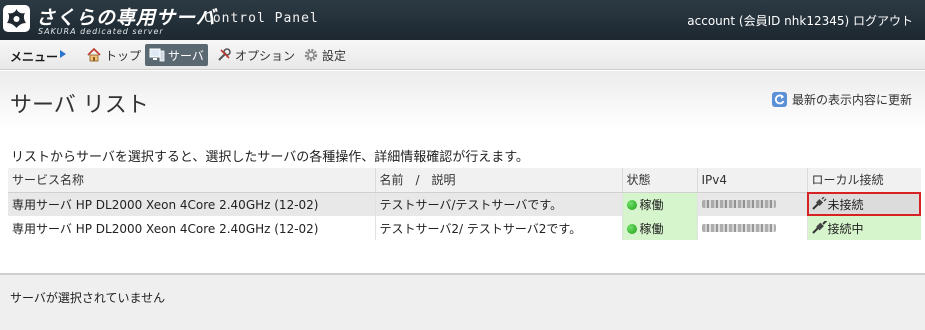 The image size is (925, 330). What do you see at coordinates (659, 180) in the screenshot?
I see `column-header-status: 状態` at bounding box center [659, 180].